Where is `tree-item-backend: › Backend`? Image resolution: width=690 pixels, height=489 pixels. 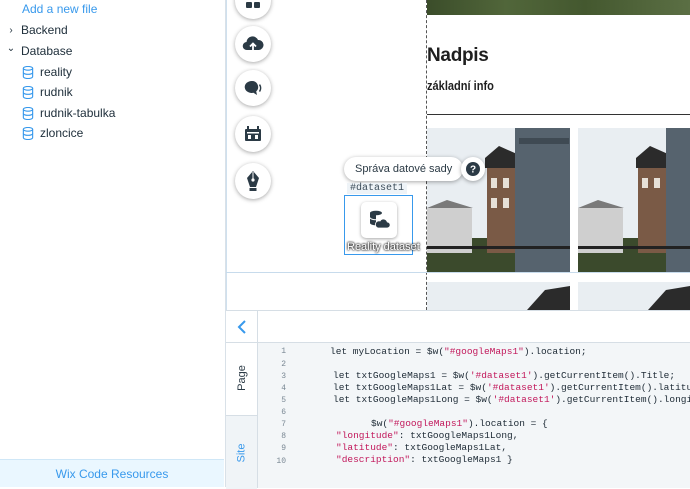 tree-item-backend: › Backend is located at coordinates (112, 30).